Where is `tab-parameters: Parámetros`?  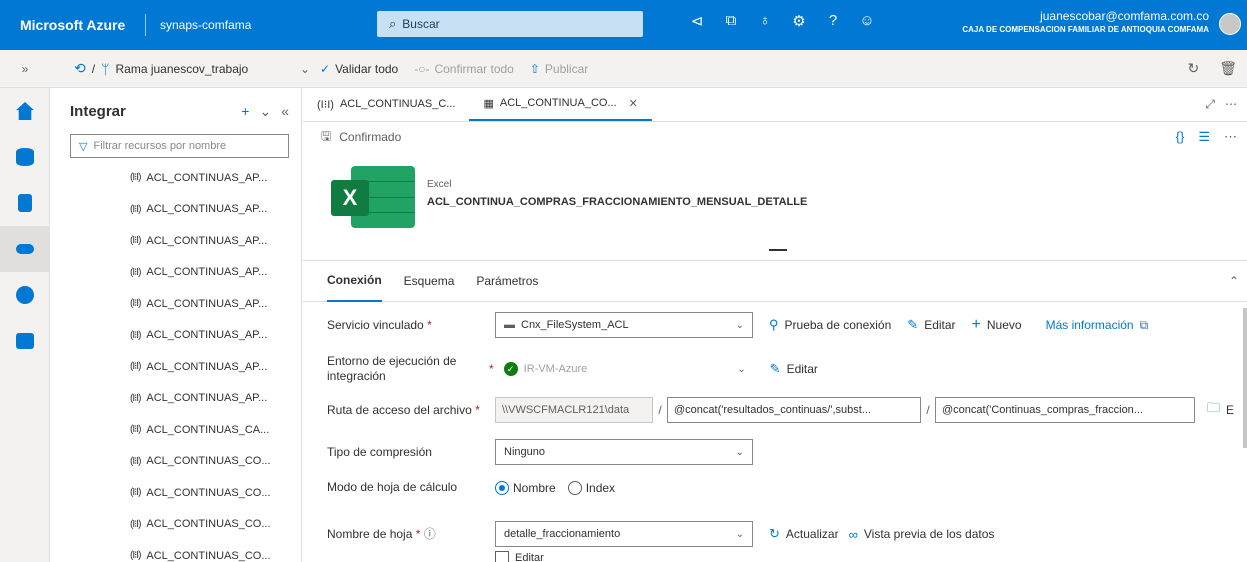 tab-parameters: Parámetros is located at coordinates (507, 281).